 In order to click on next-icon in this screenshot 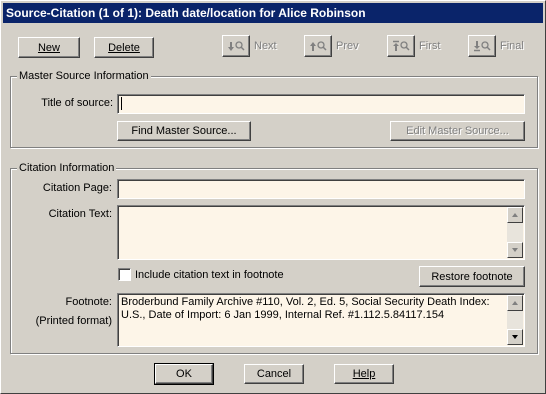, I will do `click(236, 46)`.